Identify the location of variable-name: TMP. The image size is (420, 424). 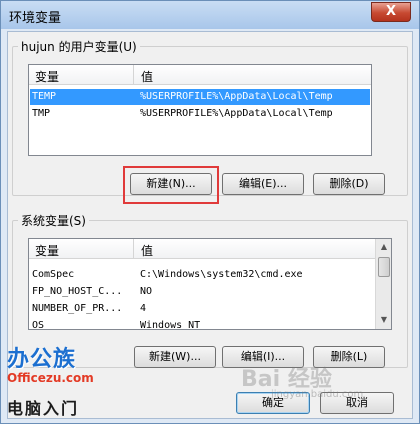
(41, 113).